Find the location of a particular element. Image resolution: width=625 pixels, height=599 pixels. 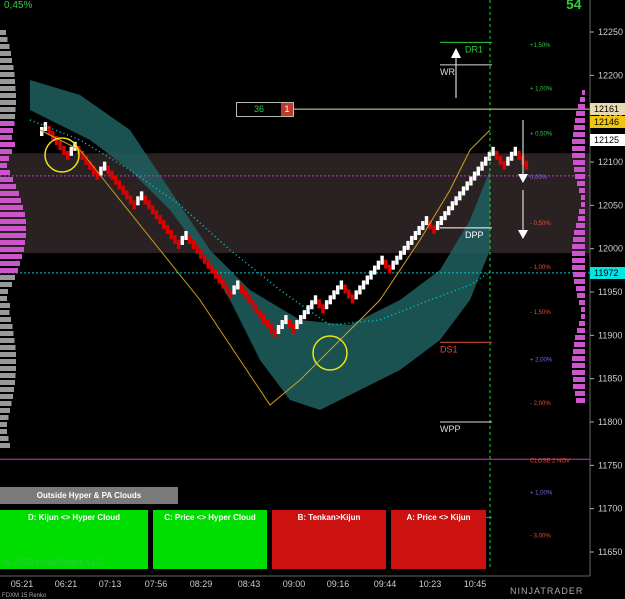

time-tick-label: 06:21 is located at coordinates (66, 584).